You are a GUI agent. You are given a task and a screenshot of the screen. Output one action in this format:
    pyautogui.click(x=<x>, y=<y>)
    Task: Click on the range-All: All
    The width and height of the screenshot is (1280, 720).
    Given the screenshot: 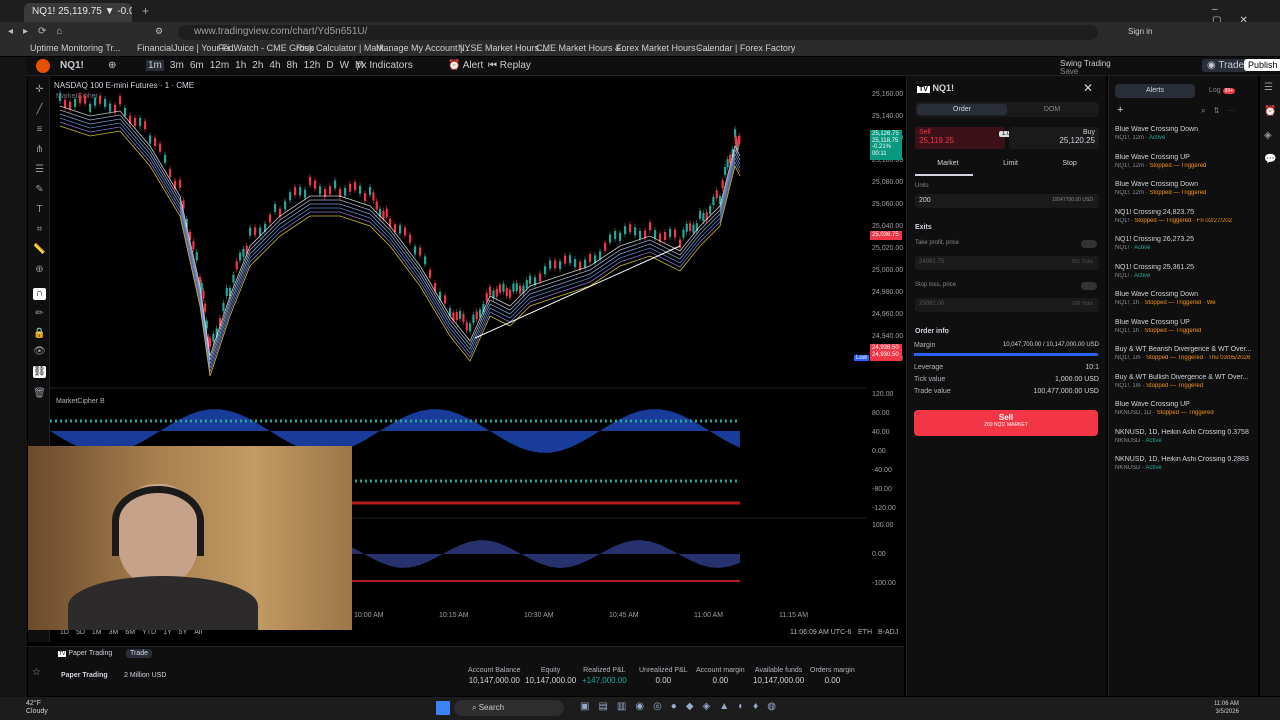 What is the action you would take?
    pyautogui.click(x=198, y=632)
    